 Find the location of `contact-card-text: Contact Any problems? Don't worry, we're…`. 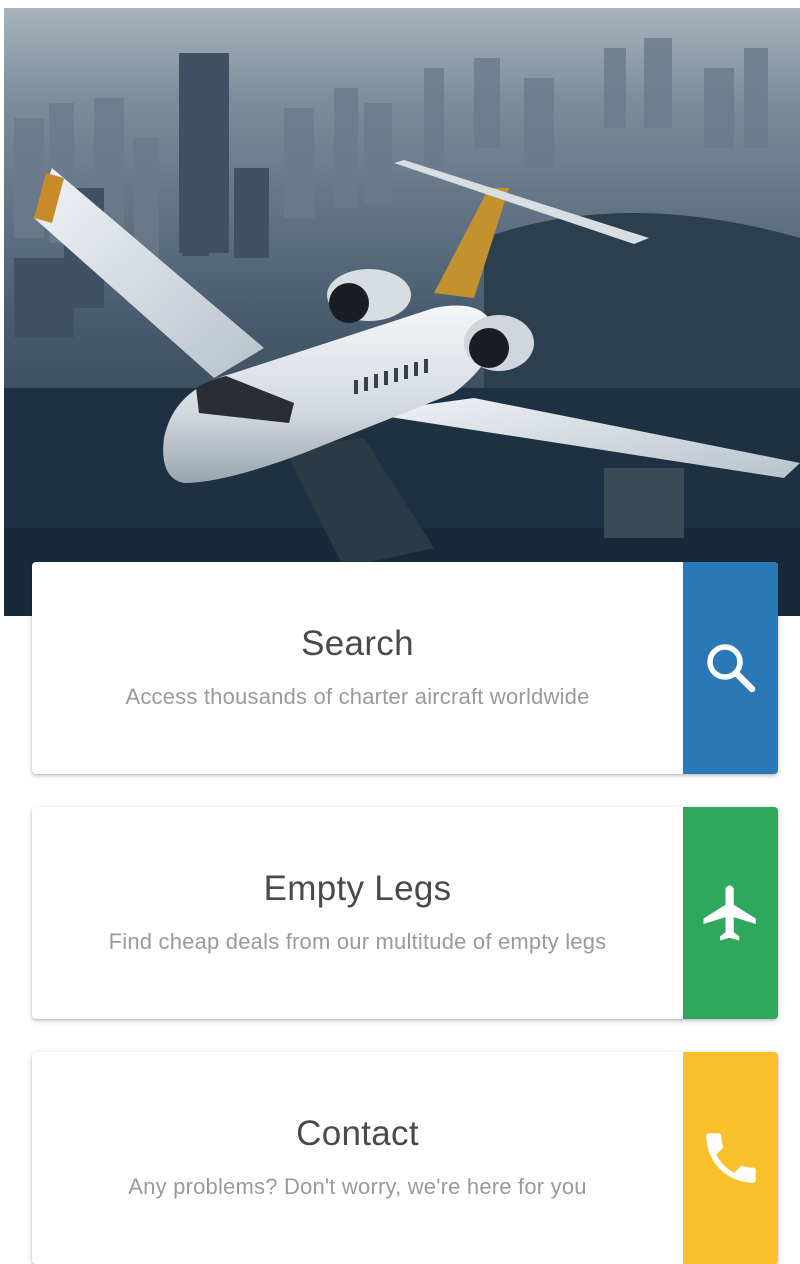

contact-card-text: Contact Any problems? Don't worry, we're… is located at coordinates (357, 1158).